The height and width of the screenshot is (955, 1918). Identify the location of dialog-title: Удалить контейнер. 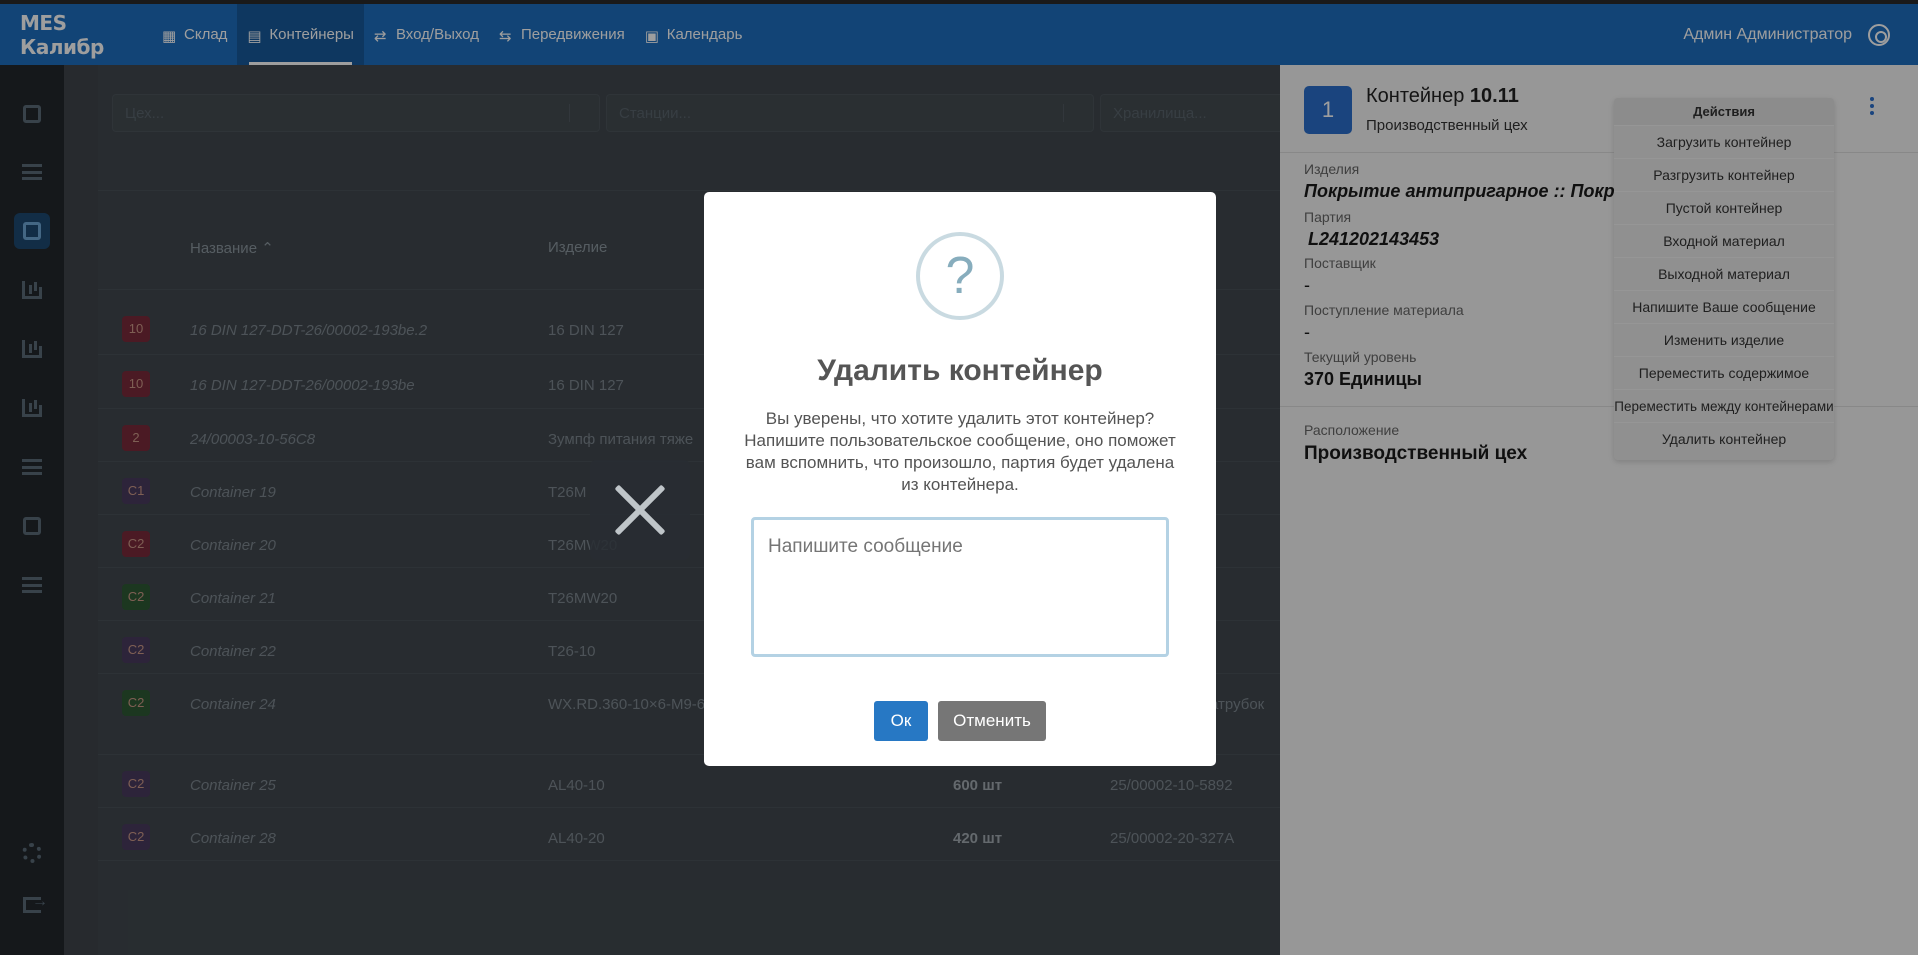
(960, 370).